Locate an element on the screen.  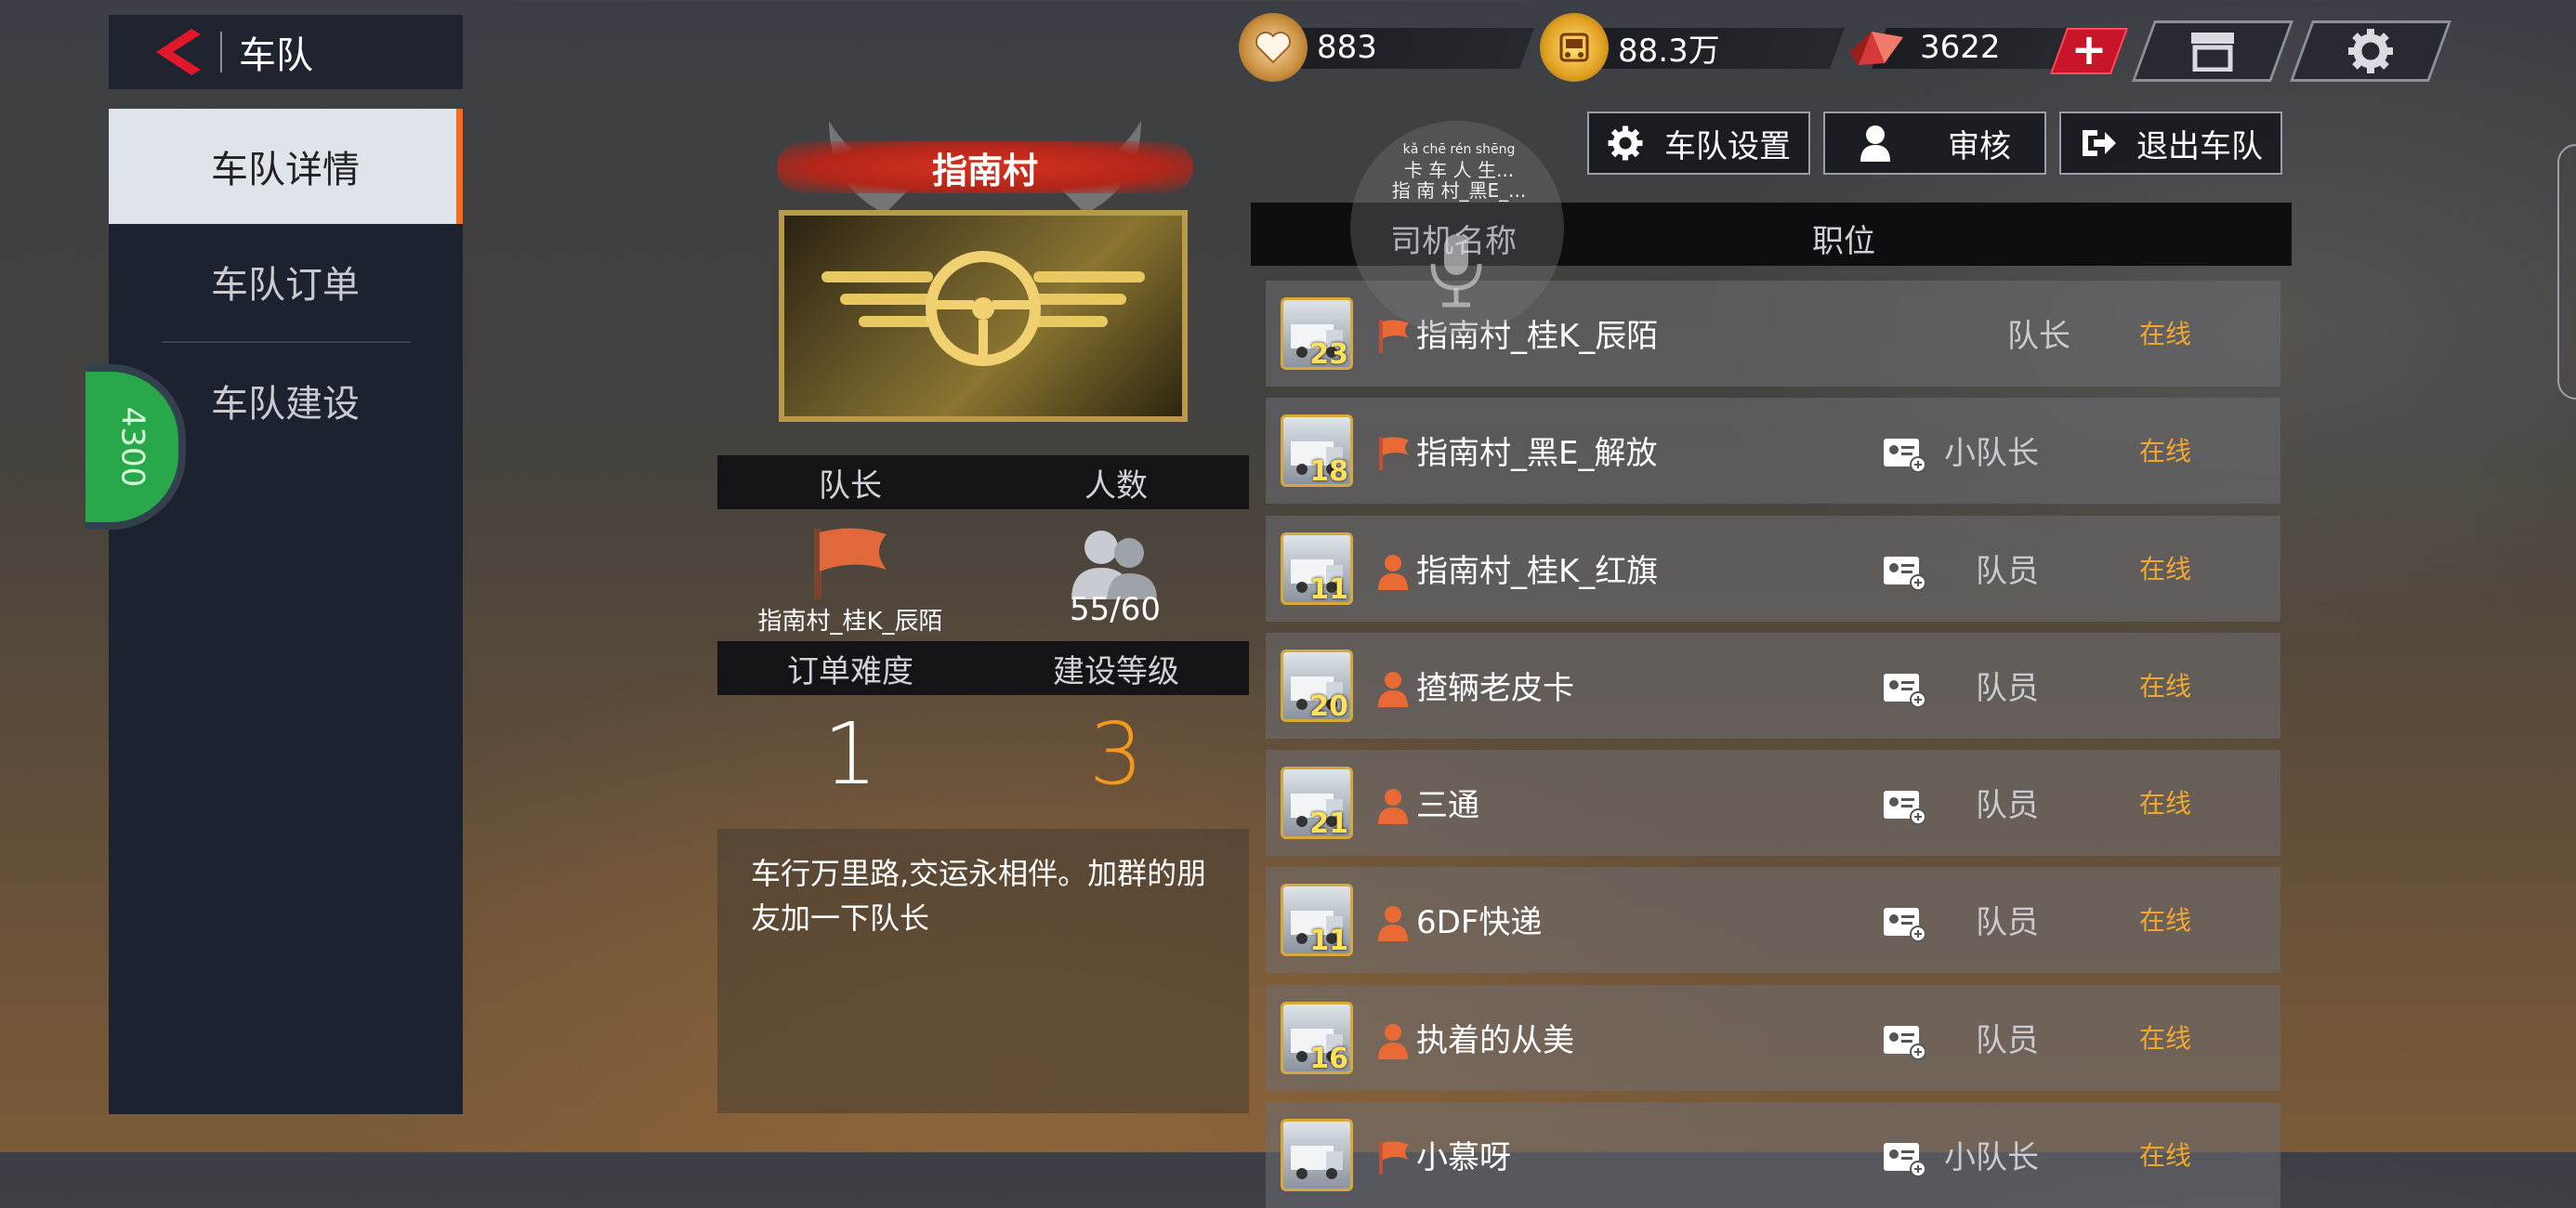
driver-name: 执着的从美 is located at coordinates (1495, 1040).